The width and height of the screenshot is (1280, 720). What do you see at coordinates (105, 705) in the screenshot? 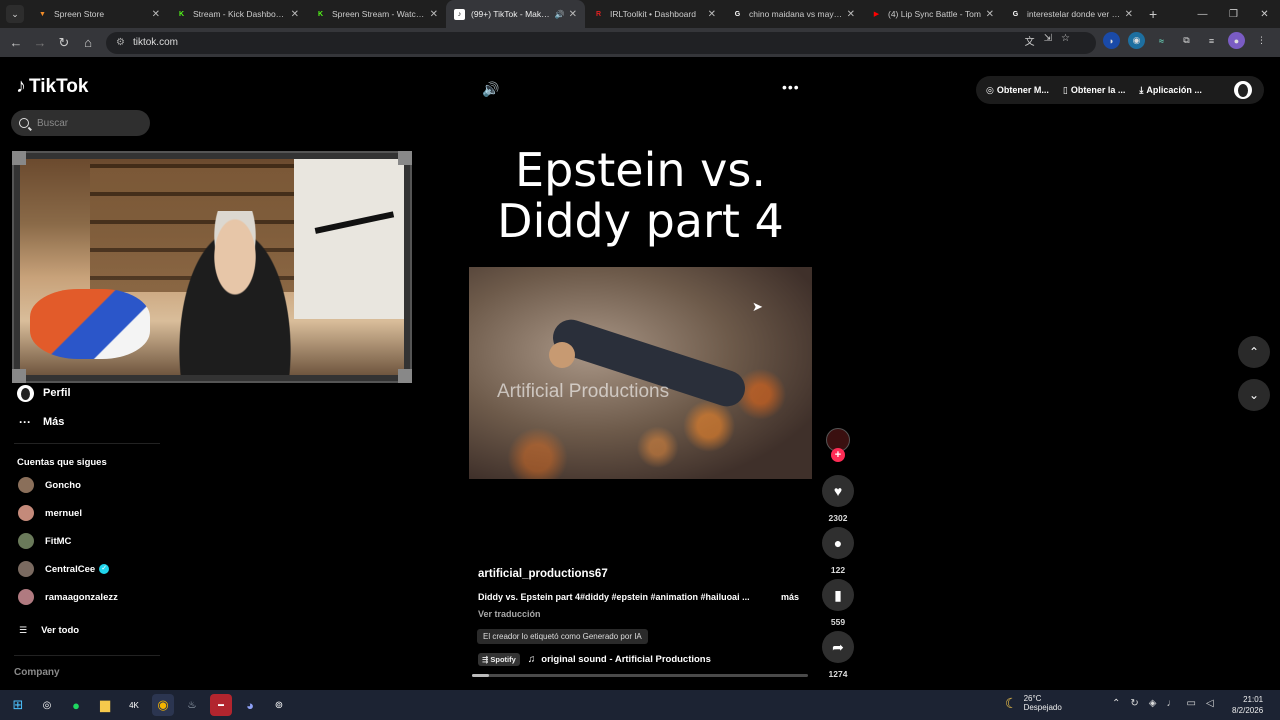
I see `file-explorer-icon: ▆` at bounding box center [105, 705].